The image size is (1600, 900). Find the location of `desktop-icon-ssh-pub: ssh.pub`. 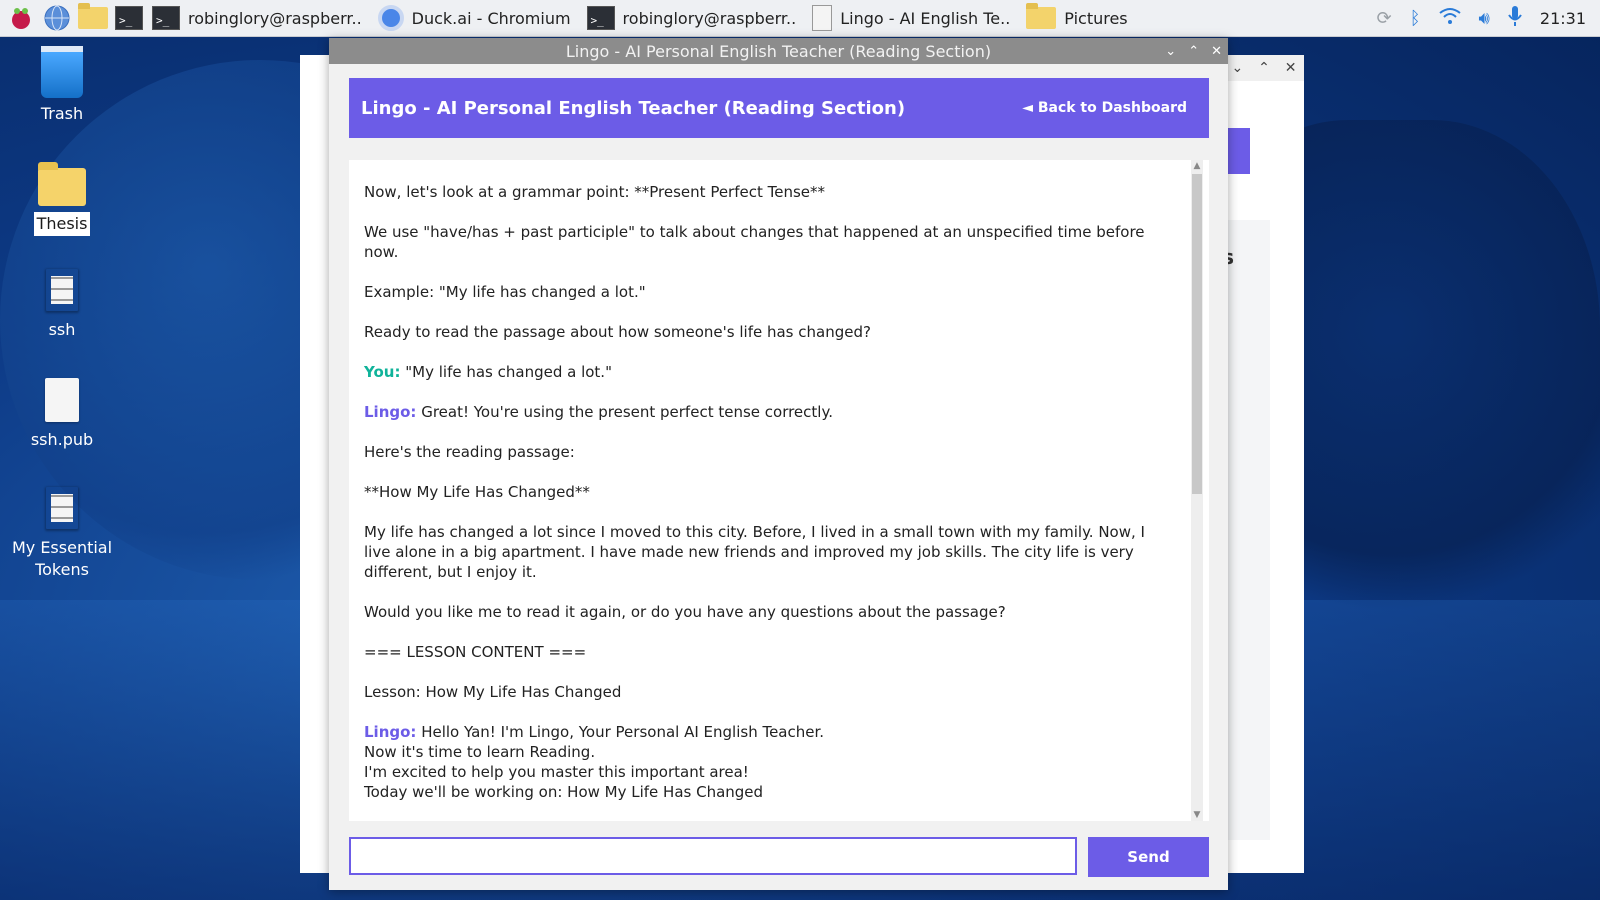

desktop-icon-ssh-pub: ssh.pub is located at coordinates (62, 413).